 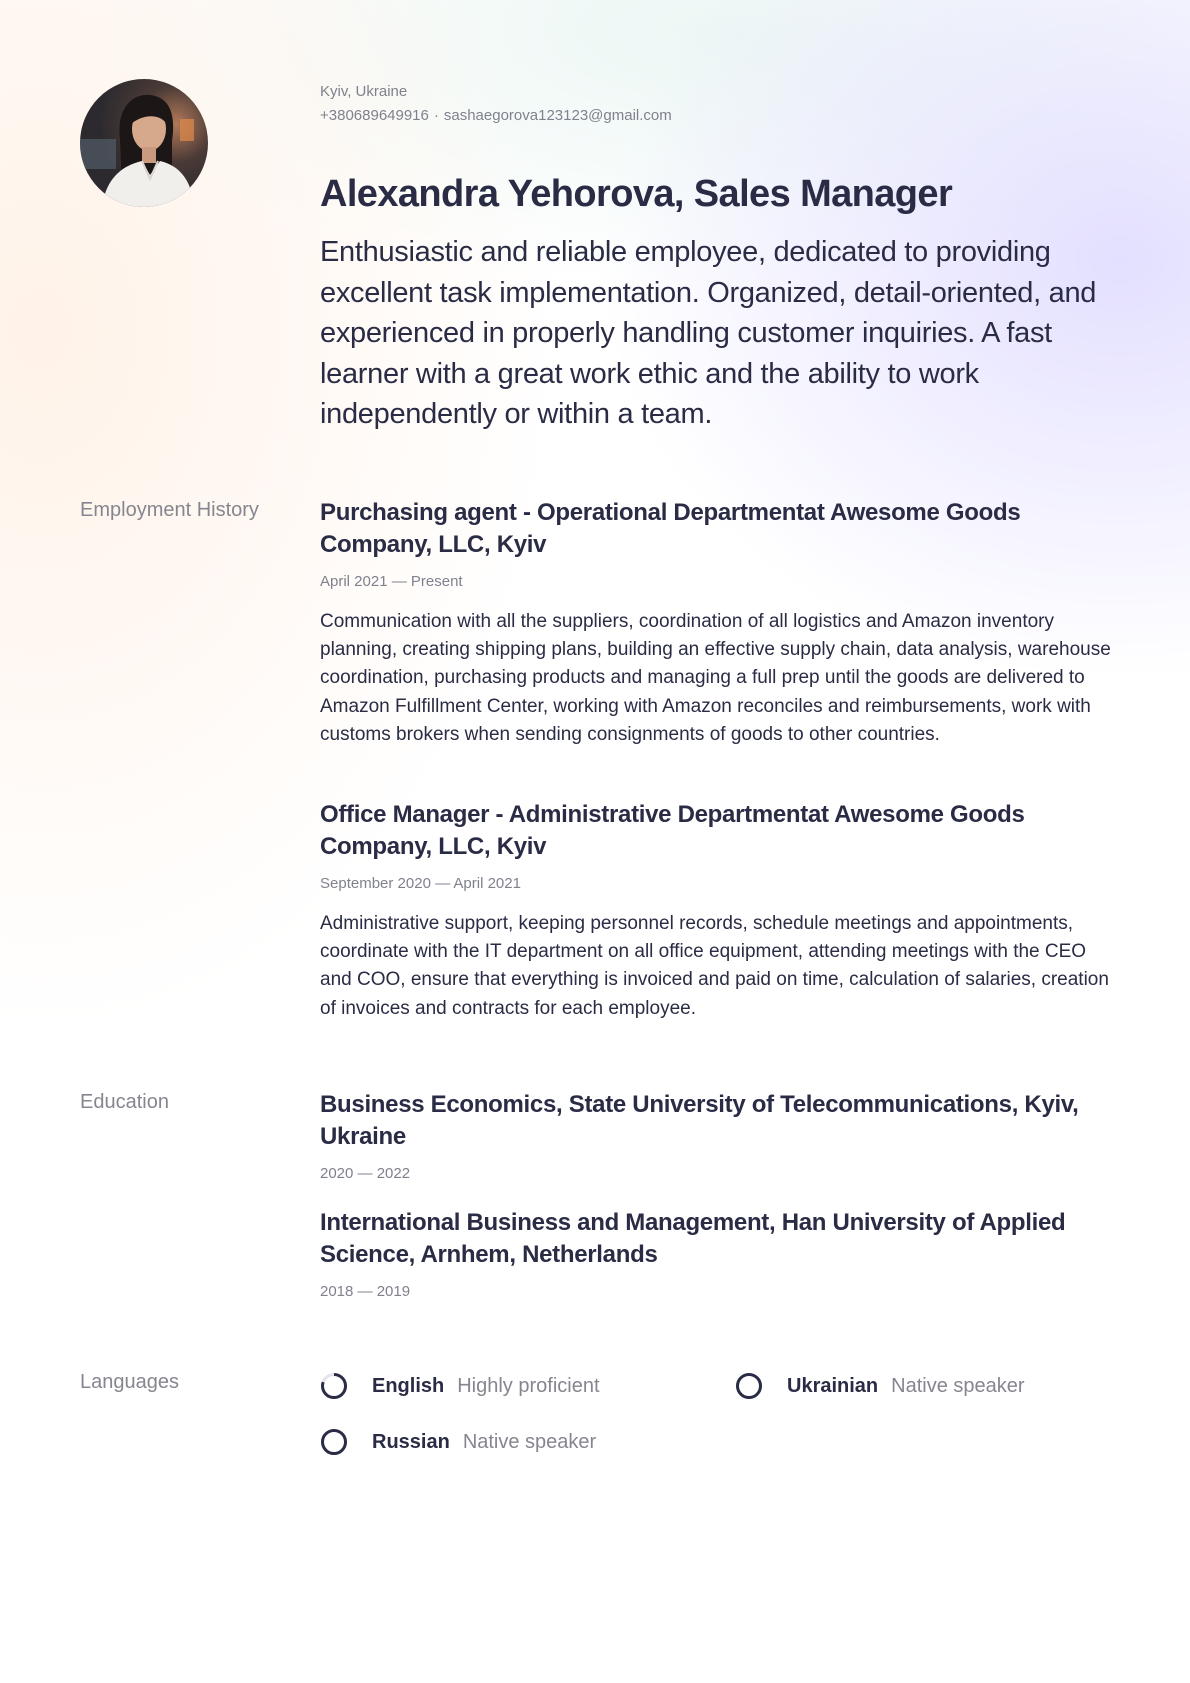 I want to click on location: Kyiv, Ukraine, so click(x=364, y=91).